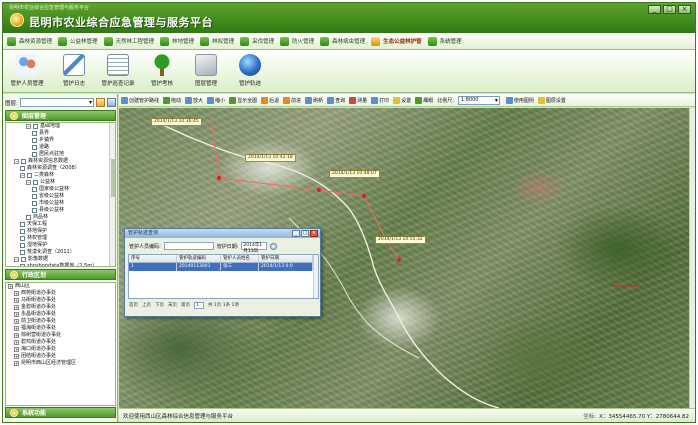 The width and height of the screenshot is (698, 425). I want to click on column-header: 管护轨迹编码, so click(199, 258).